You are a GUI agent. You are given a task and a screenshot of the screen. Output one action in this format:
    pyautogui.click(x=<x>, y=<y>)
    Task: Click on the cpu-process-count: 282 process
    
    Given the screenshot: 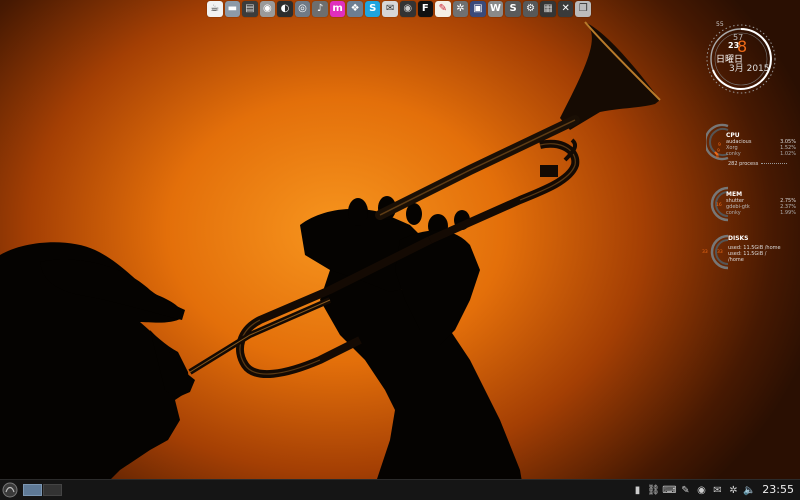 What is the action you would take?
    pyautogui.click(x=761, y=164)
    